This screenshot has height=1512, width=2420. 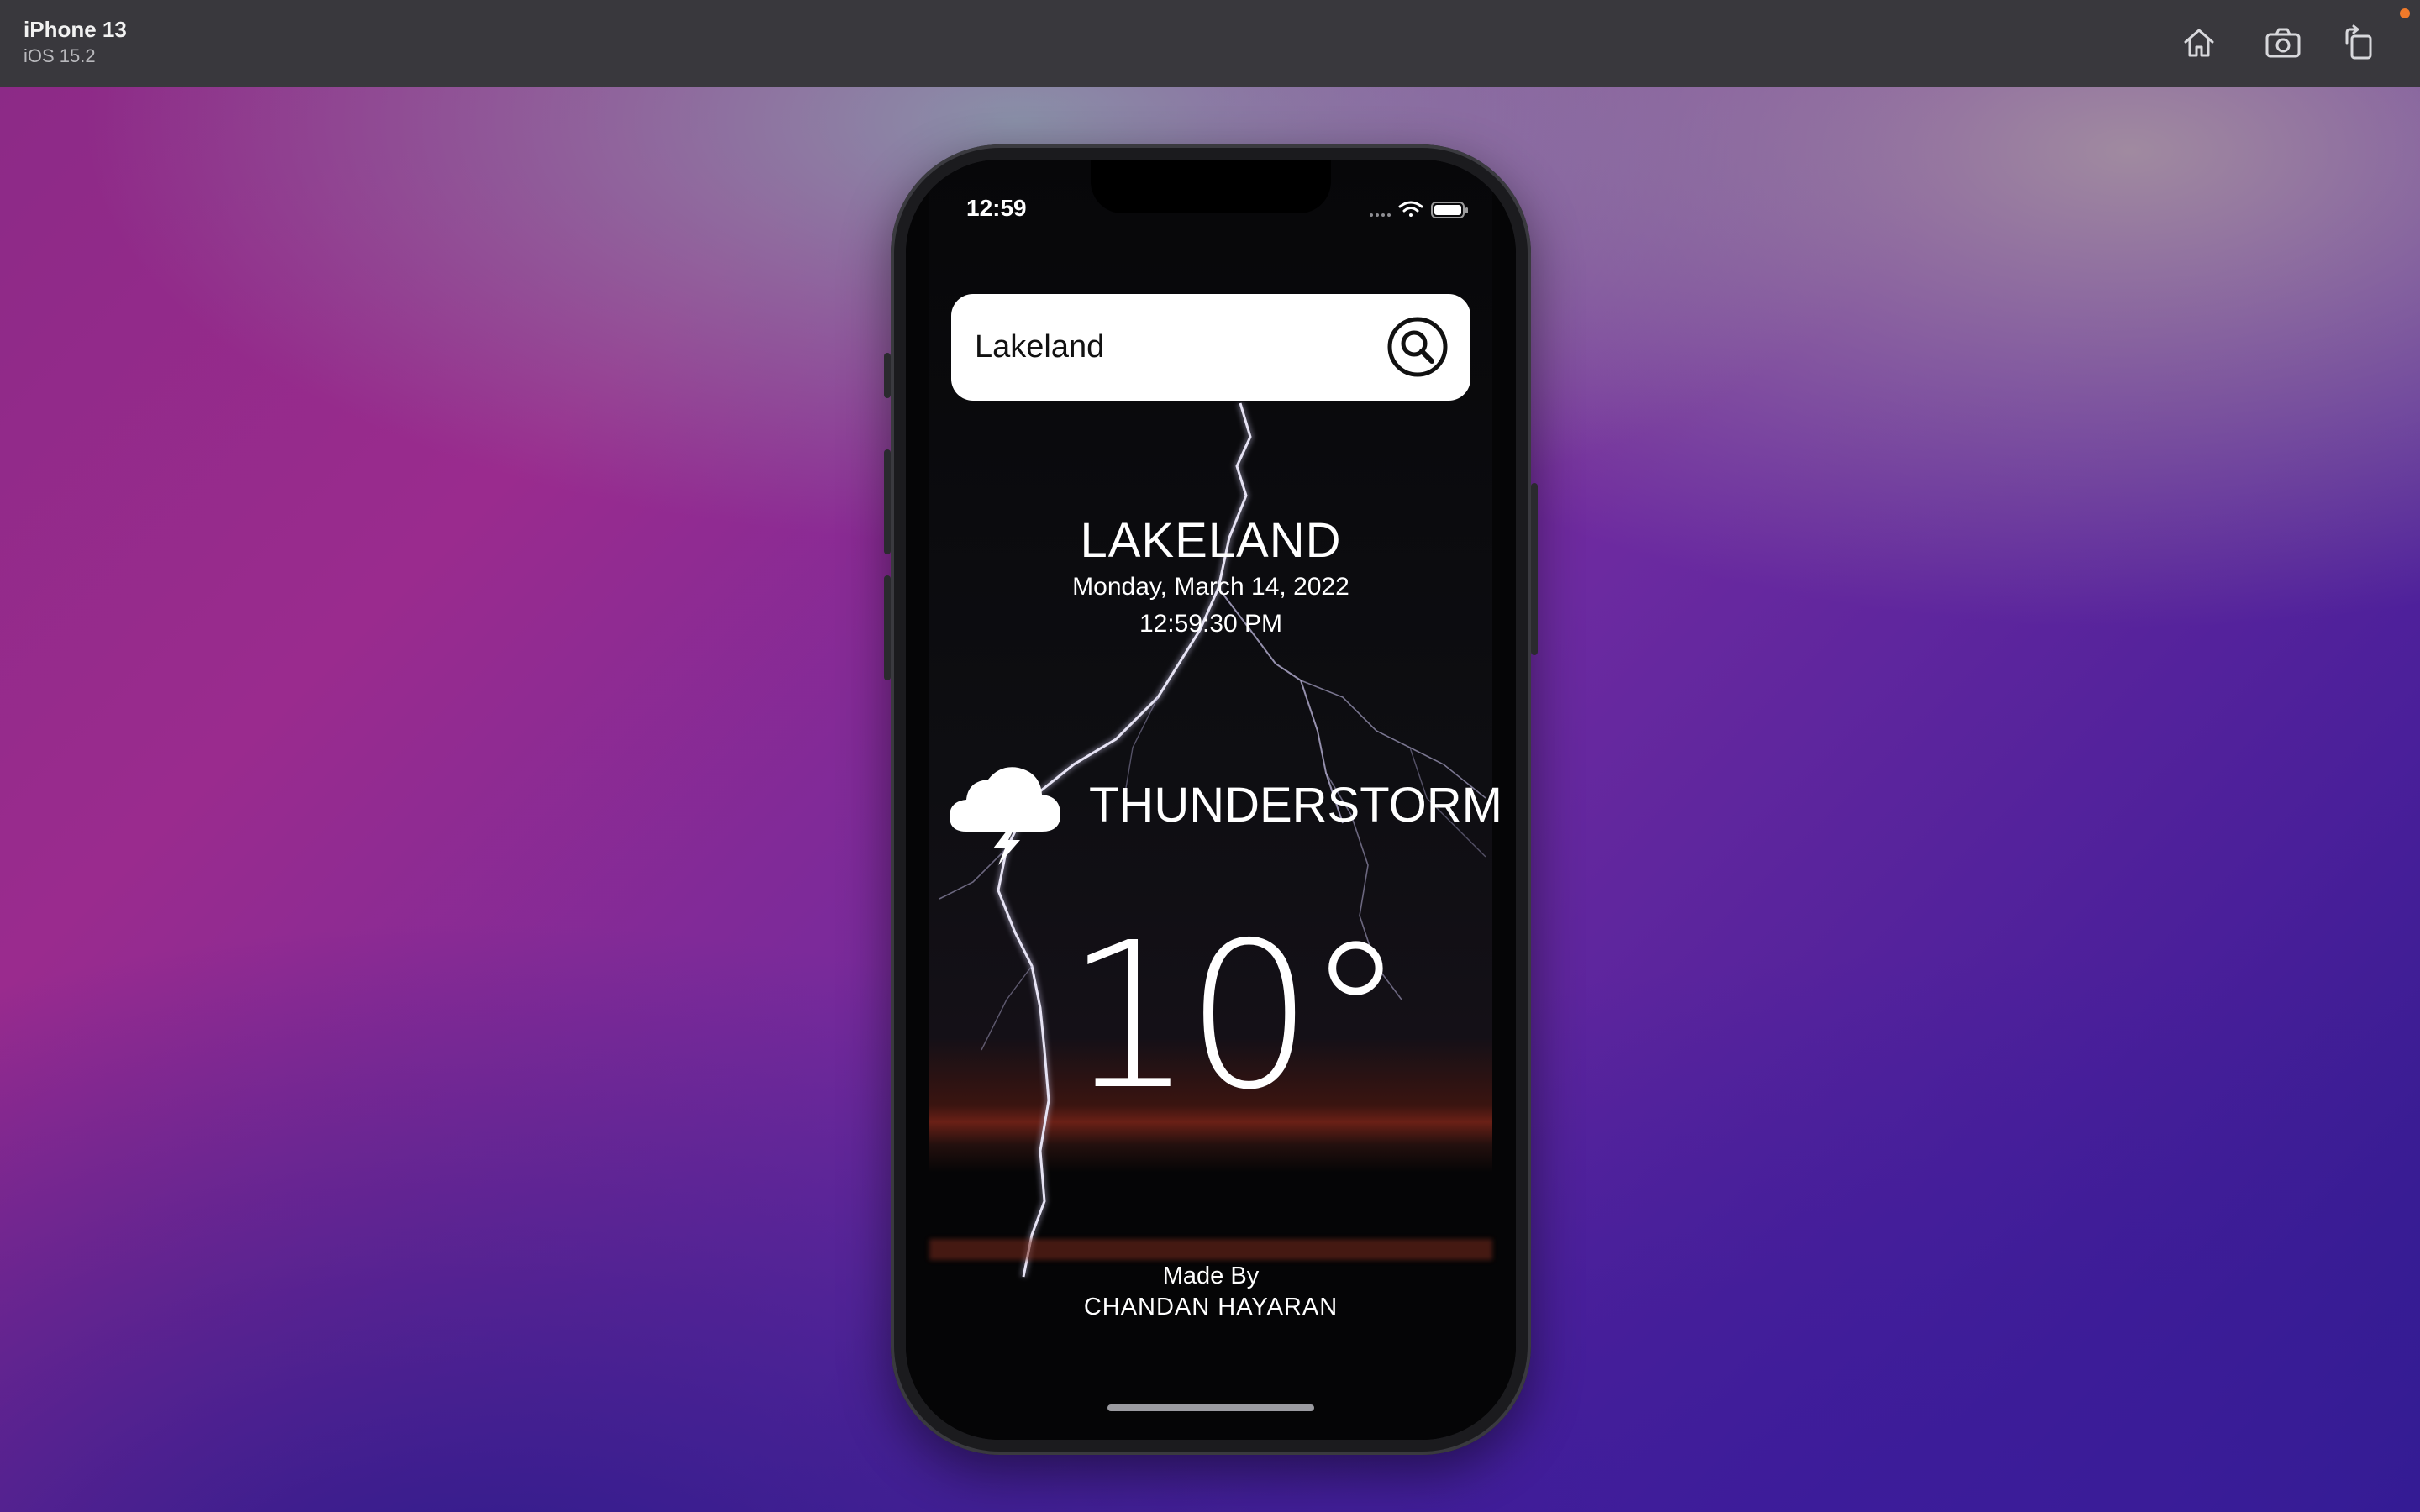 What do you see at coordinates (1210, 1407) in the screenshot?
I see `home-indicator` at bounding box center [1210, 1407].